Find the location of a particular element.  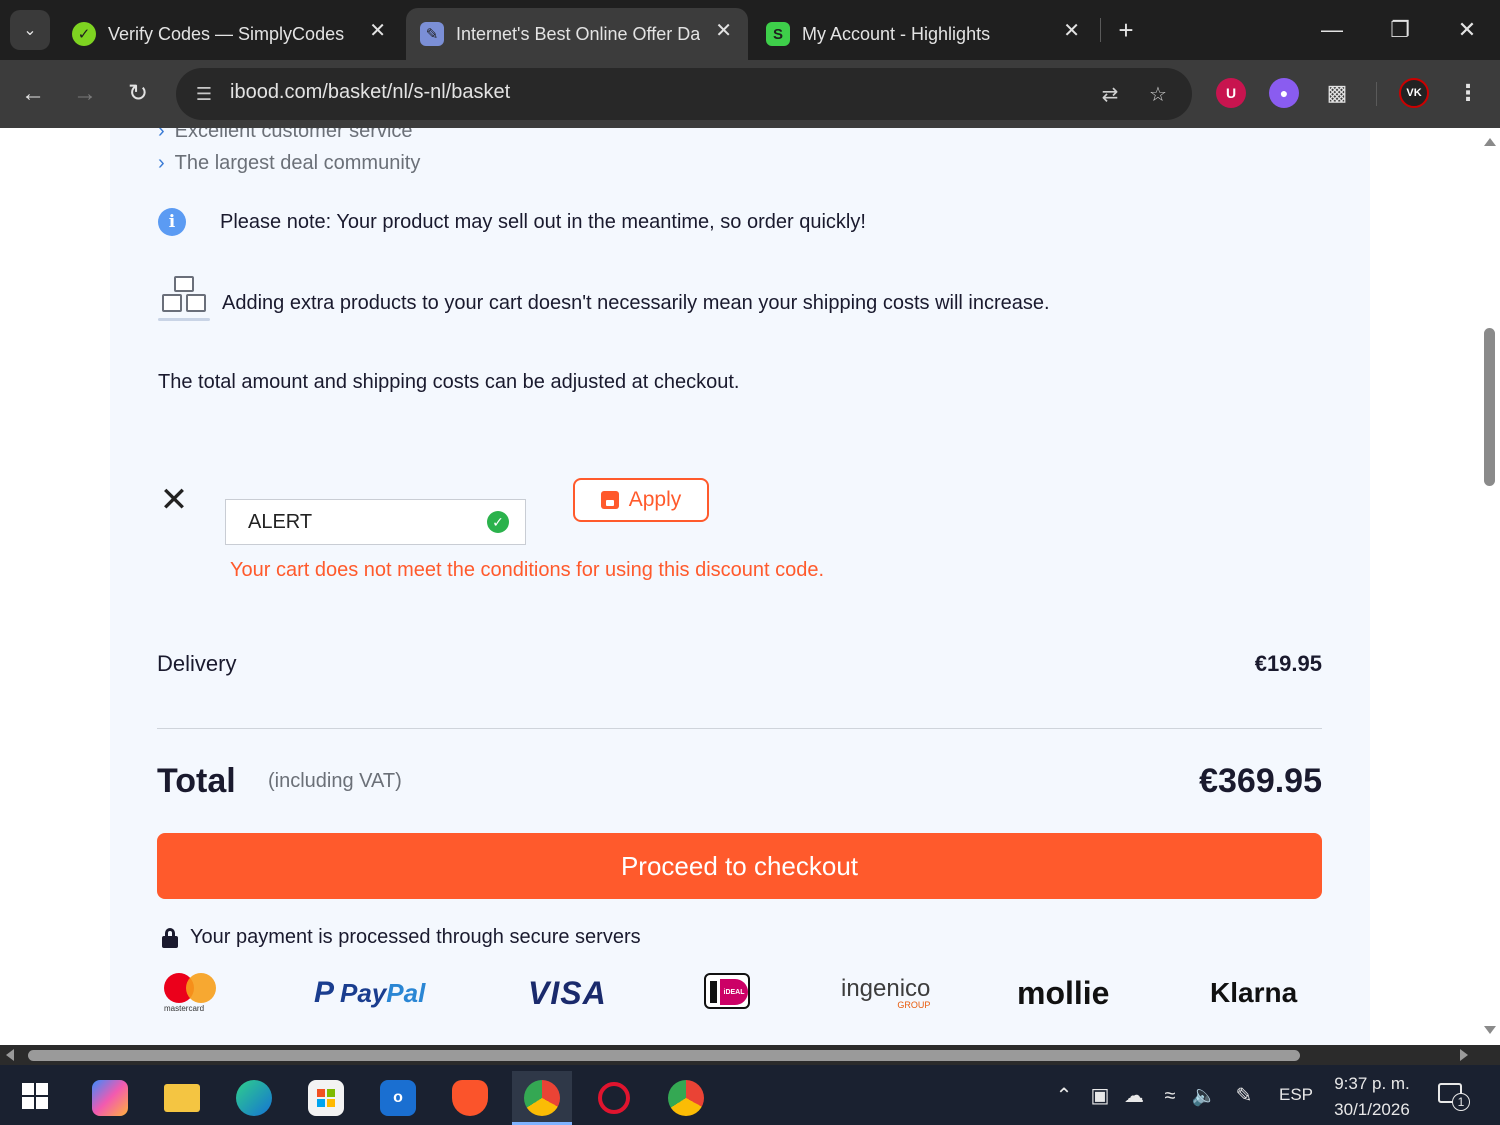

chrome-icon is located at coordinates (686, 1098).